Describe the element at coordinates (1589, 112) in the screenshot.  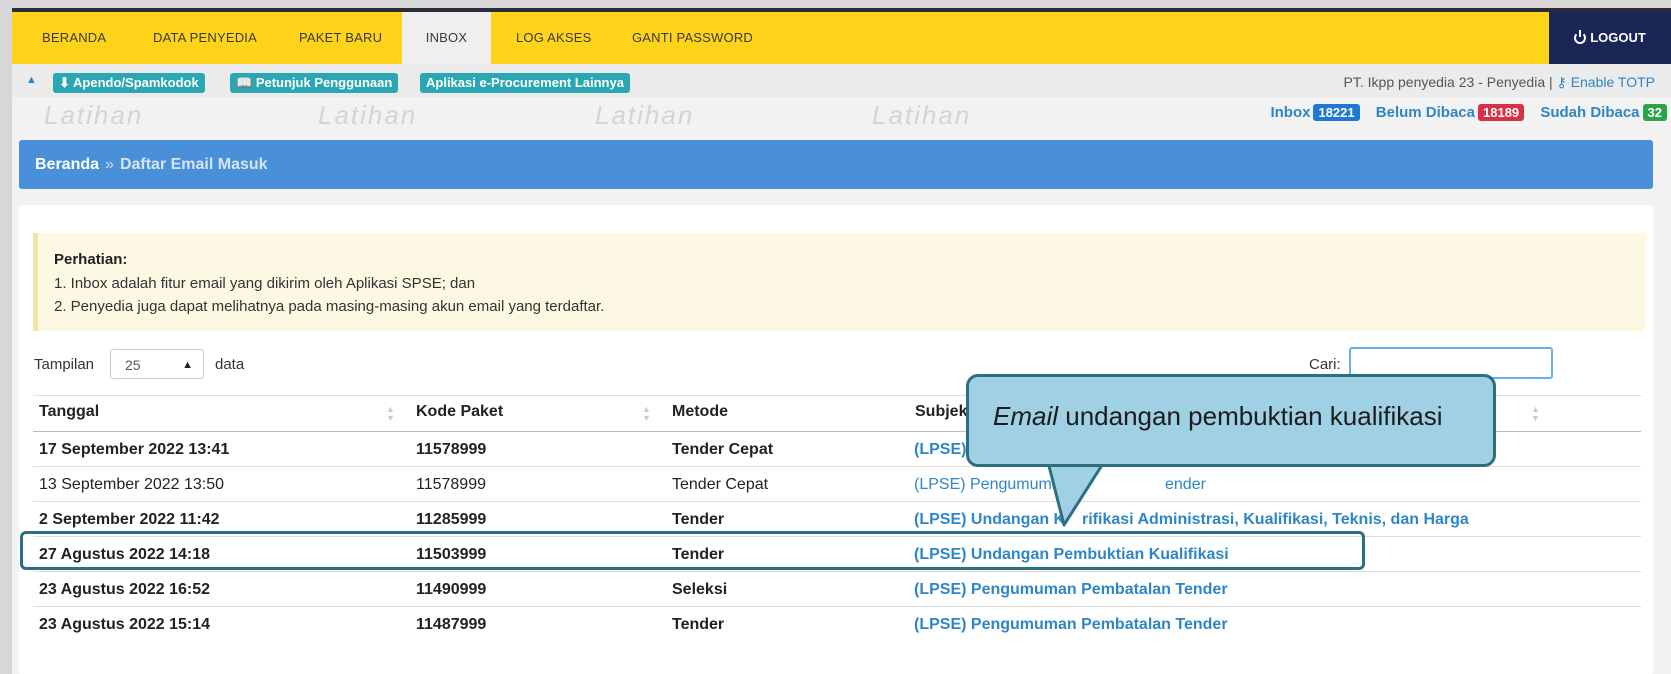
I see `read-count-label: Sudah Dibaca` at that location.